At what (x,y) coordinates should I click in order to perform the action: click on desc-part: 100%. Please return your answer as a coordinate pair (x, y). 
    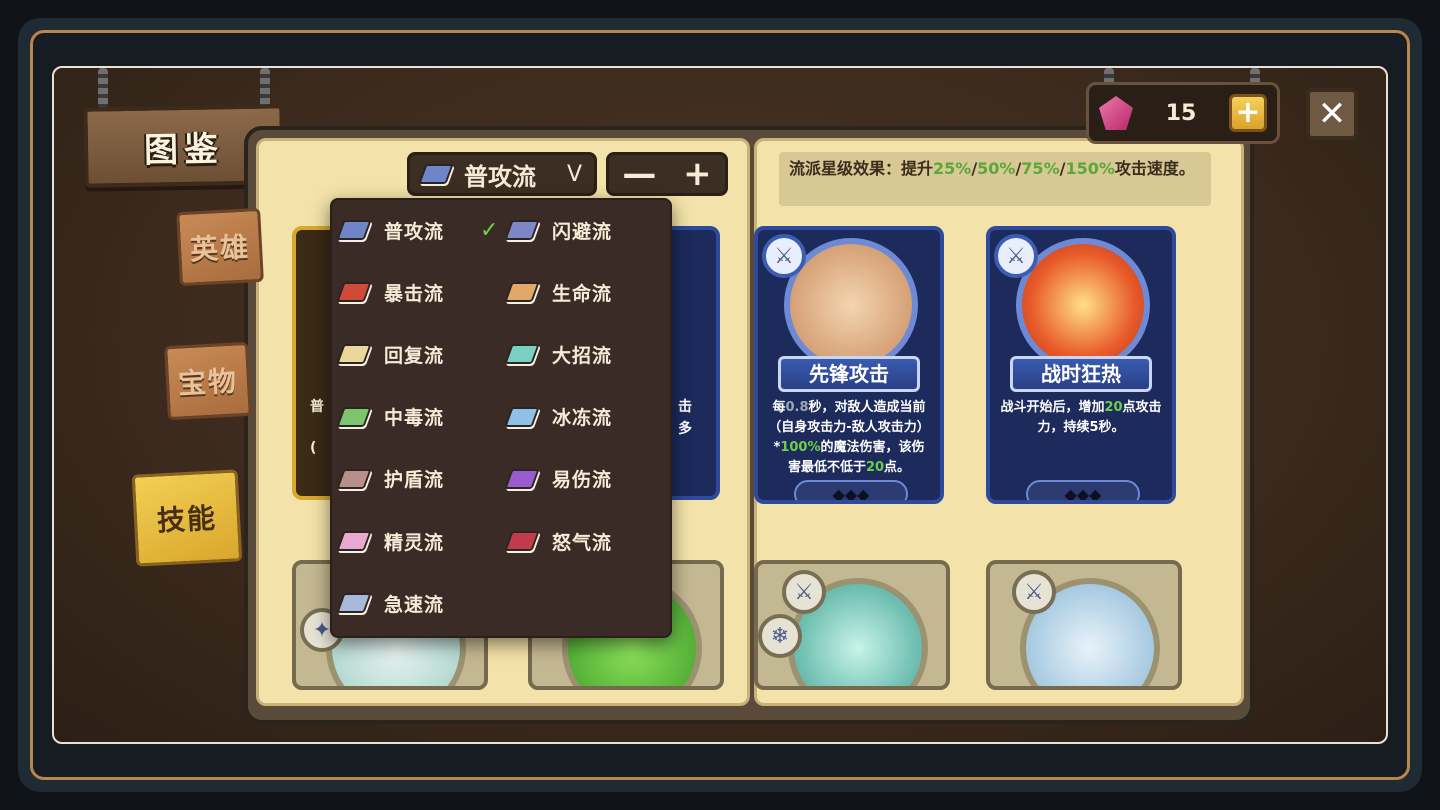
    Looking at the image, I should click on (800, 447).